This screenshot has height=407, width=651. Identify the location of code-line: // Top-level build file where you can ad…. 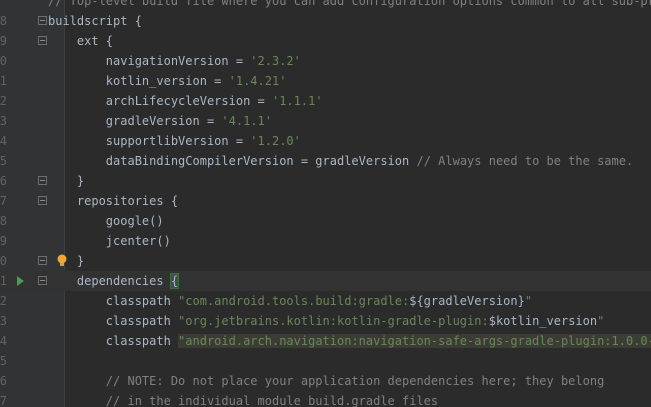
(325, 5).